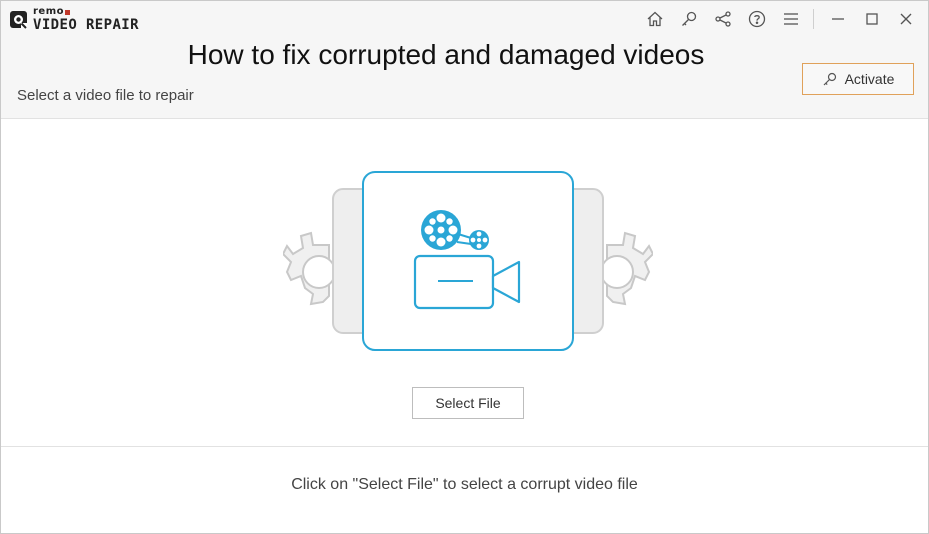  I want to click on logo-product-name: VIDEO REPAIR, so click(86, 25).